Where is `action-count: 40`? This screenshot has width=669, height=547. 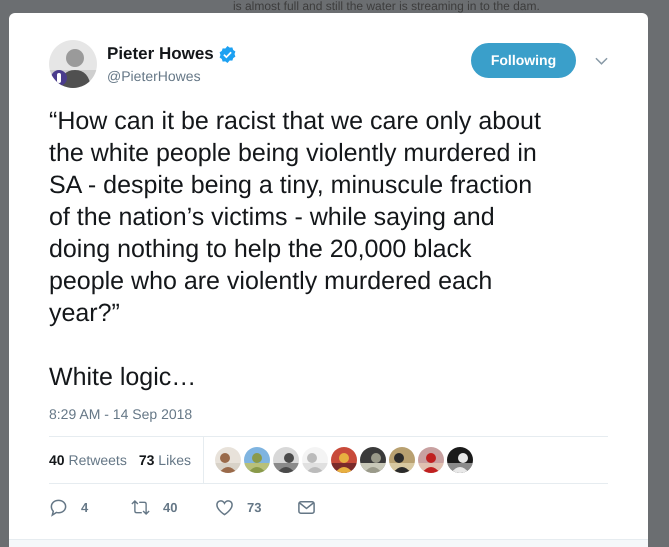 action-count: 40 is located at coordinates (170, 507).